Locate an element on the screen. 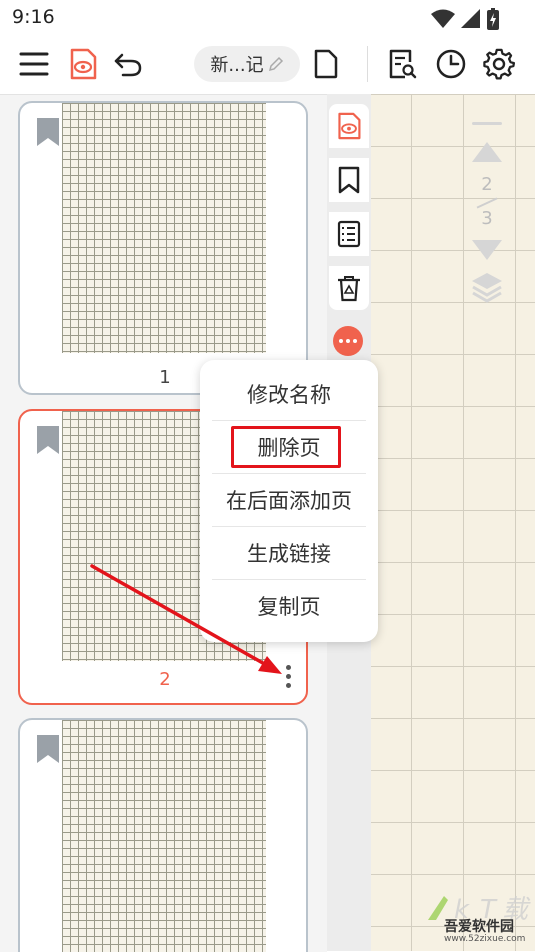 The width and height of the screenshot is (535, 952). page-button is located at coordinates (326, 64).